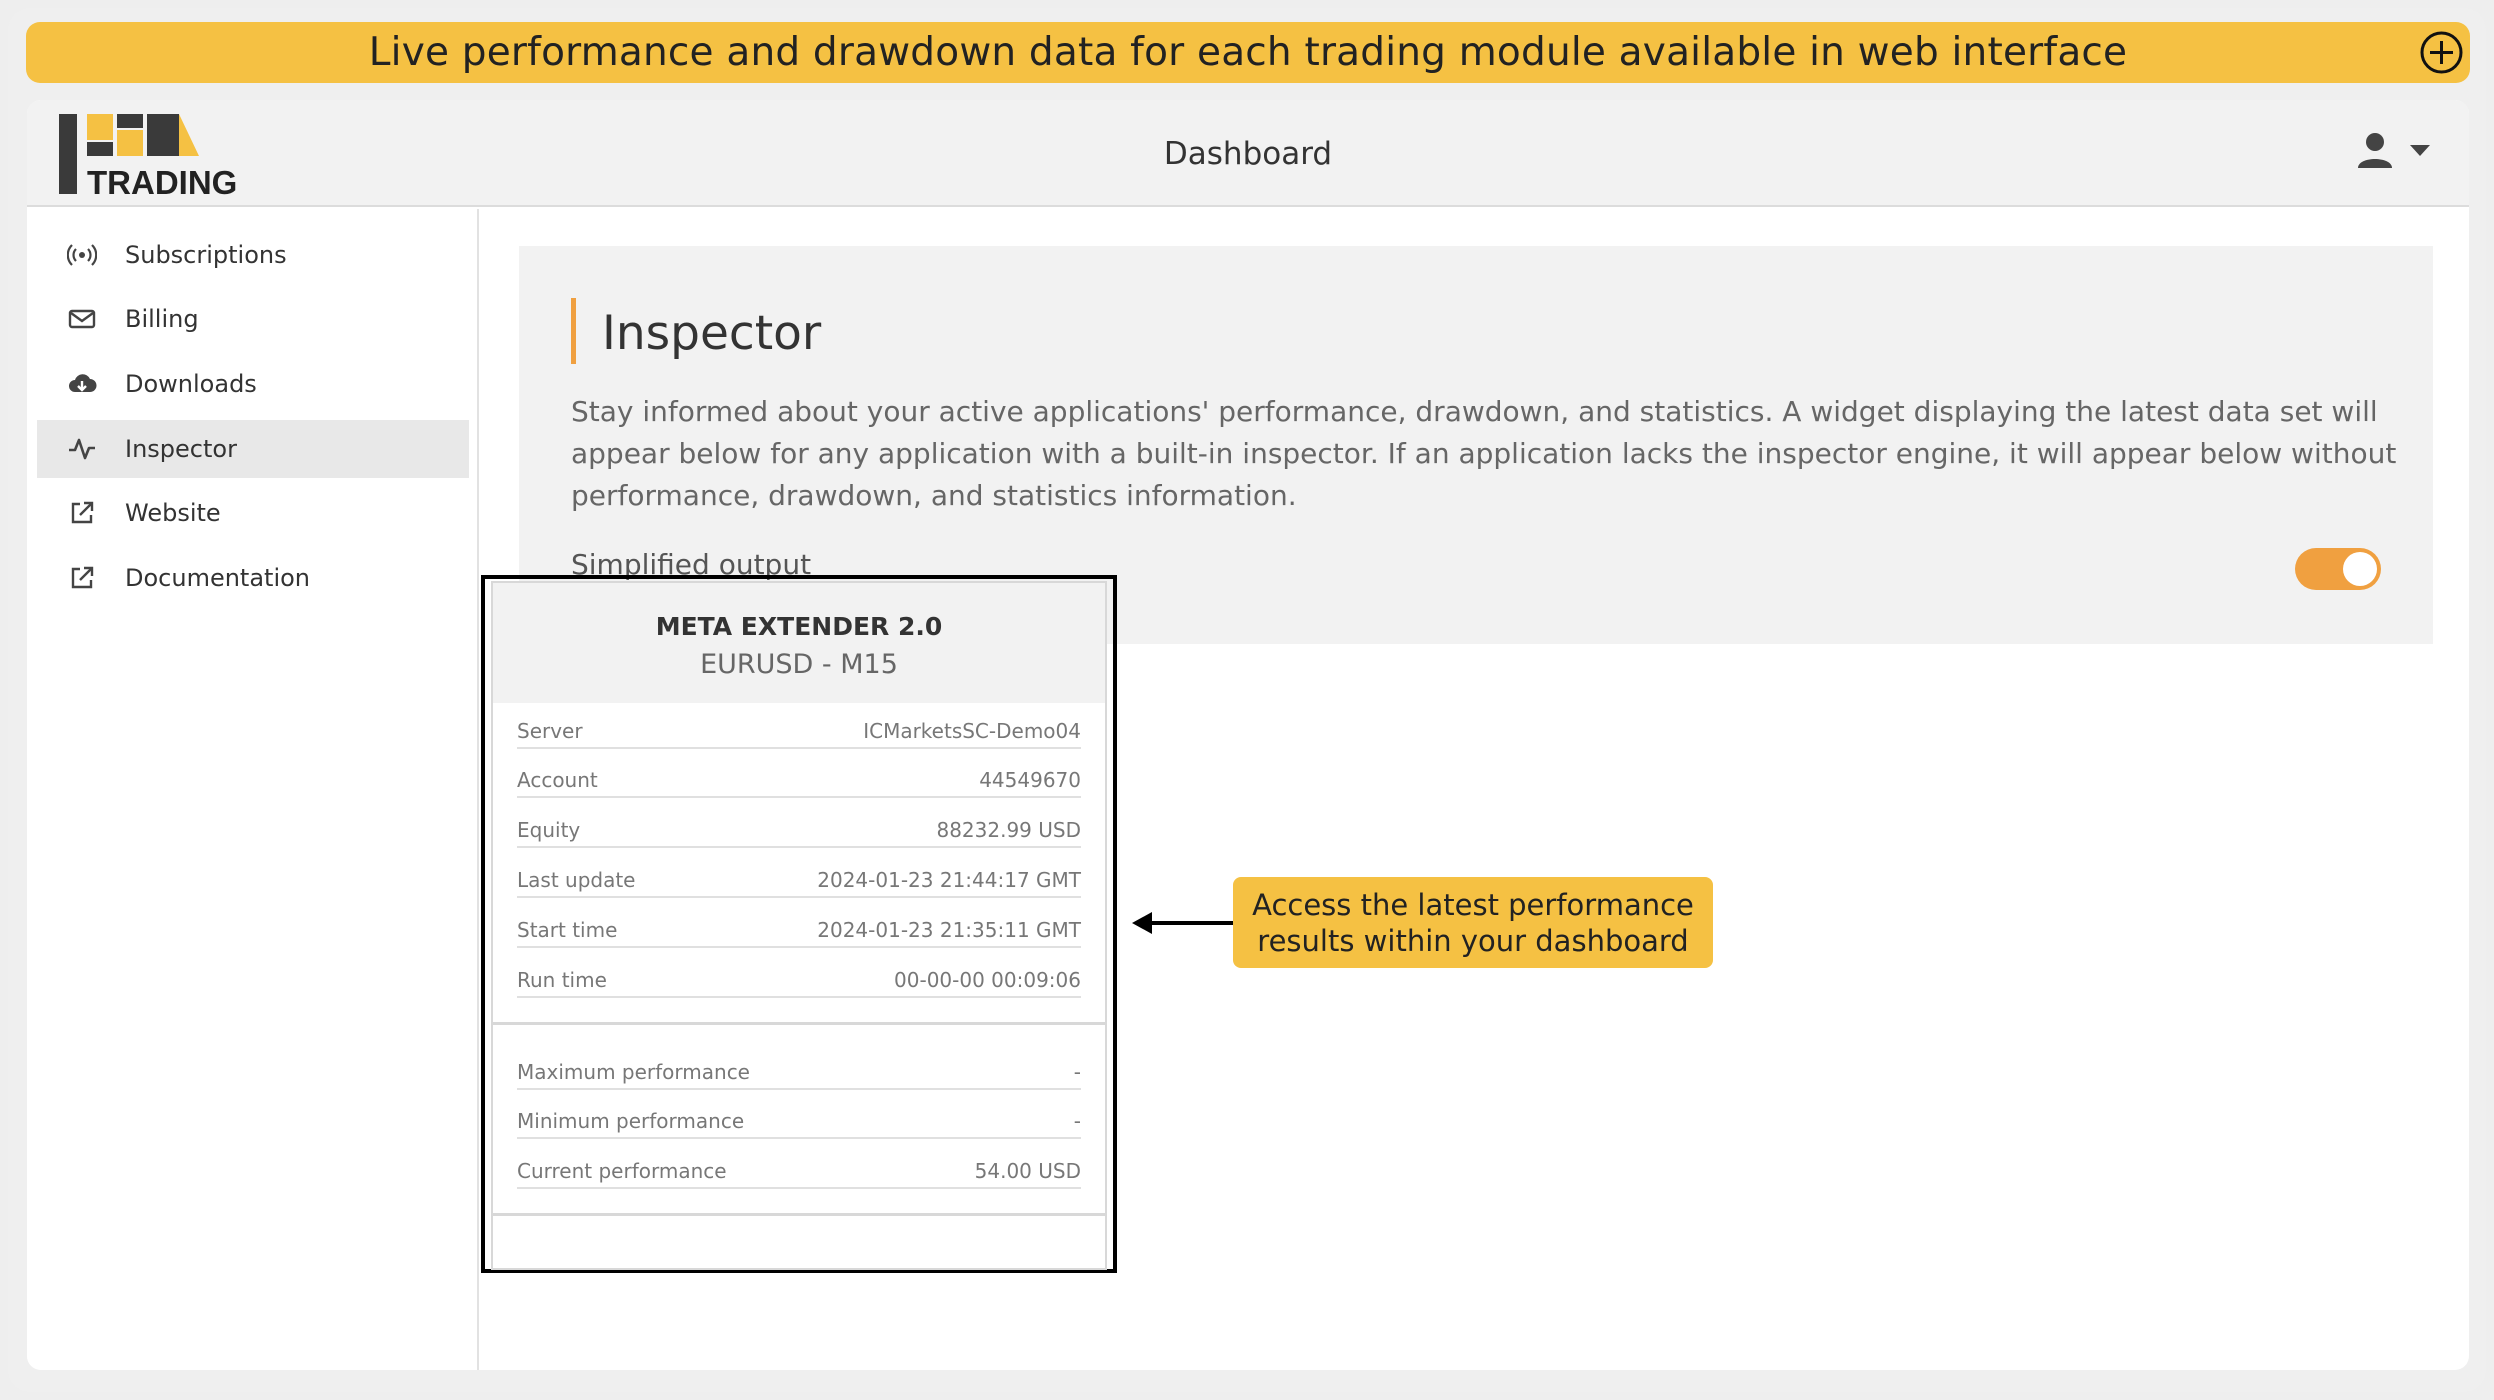 This screenshot has width=2494, height=1400. Describe the element at coordinates (799, 643) in the screenshot. I see `widget-header: META EXTENDER 2.0 EURUSD - M15` at that location.